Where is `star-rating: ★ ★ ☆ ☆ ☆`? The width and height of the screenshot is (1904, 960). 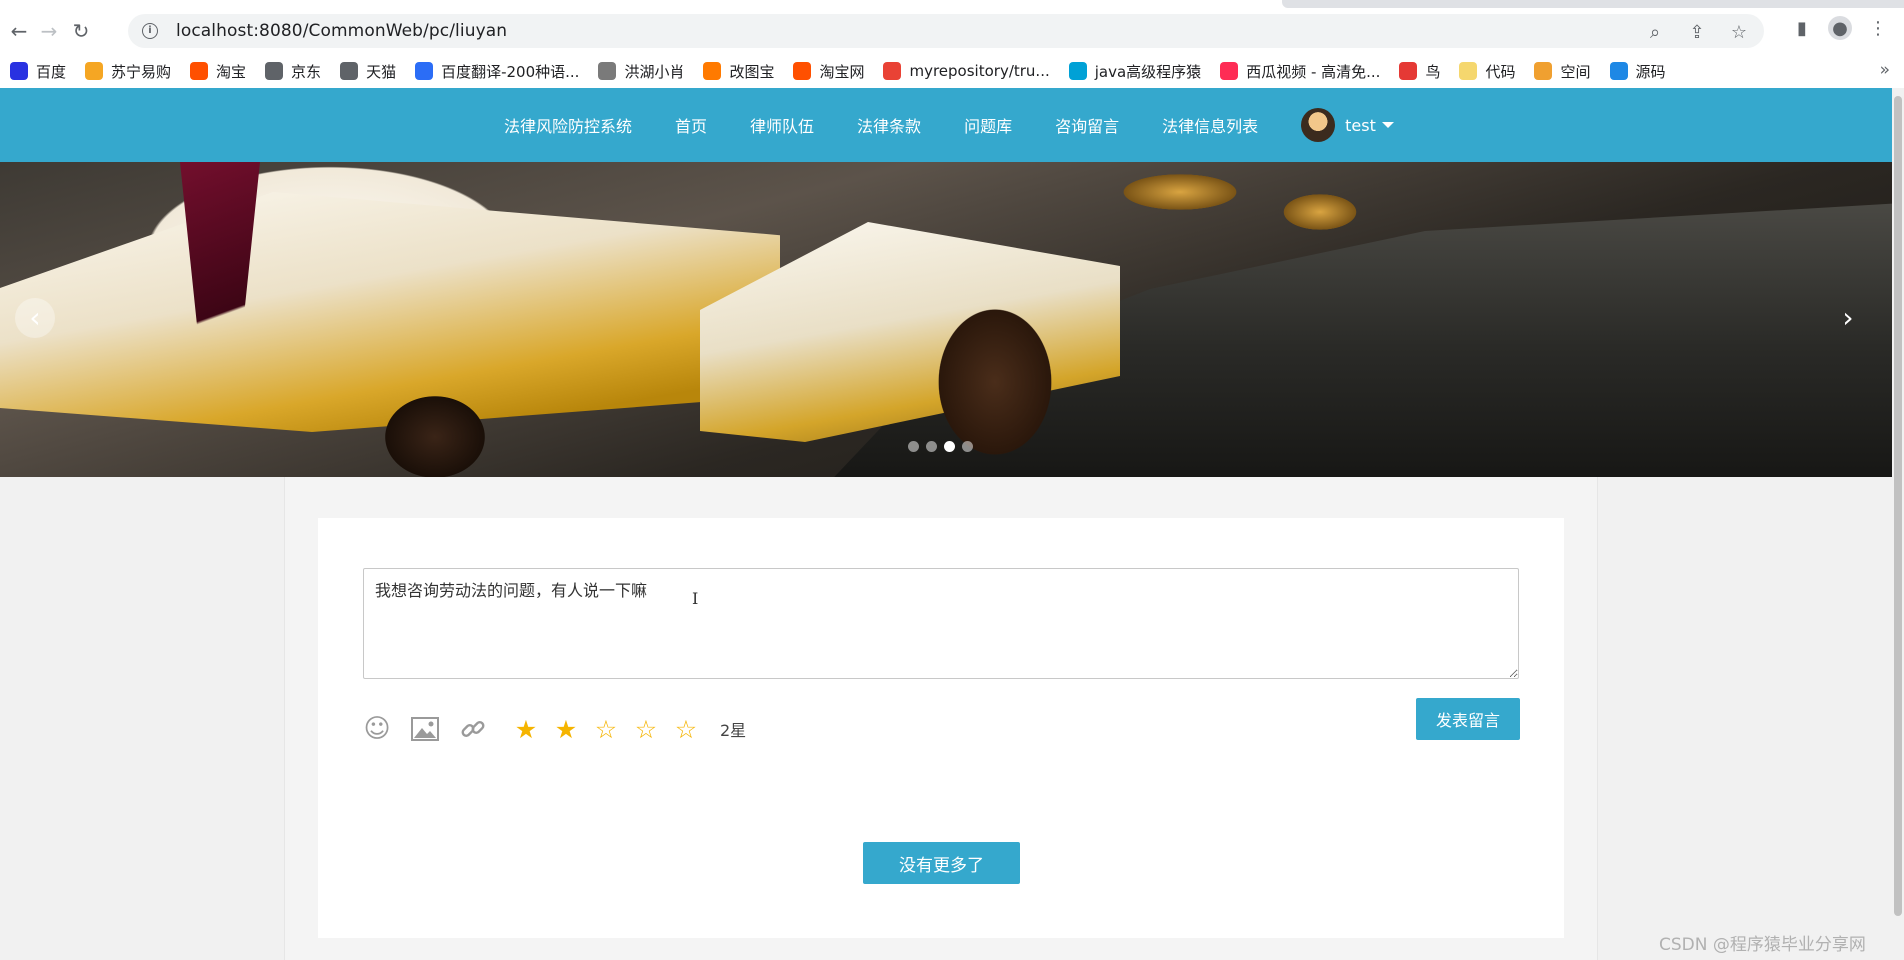
star-rating: ★ ★ ☆ ☆ ☆ is located at coordinates (606, 729).